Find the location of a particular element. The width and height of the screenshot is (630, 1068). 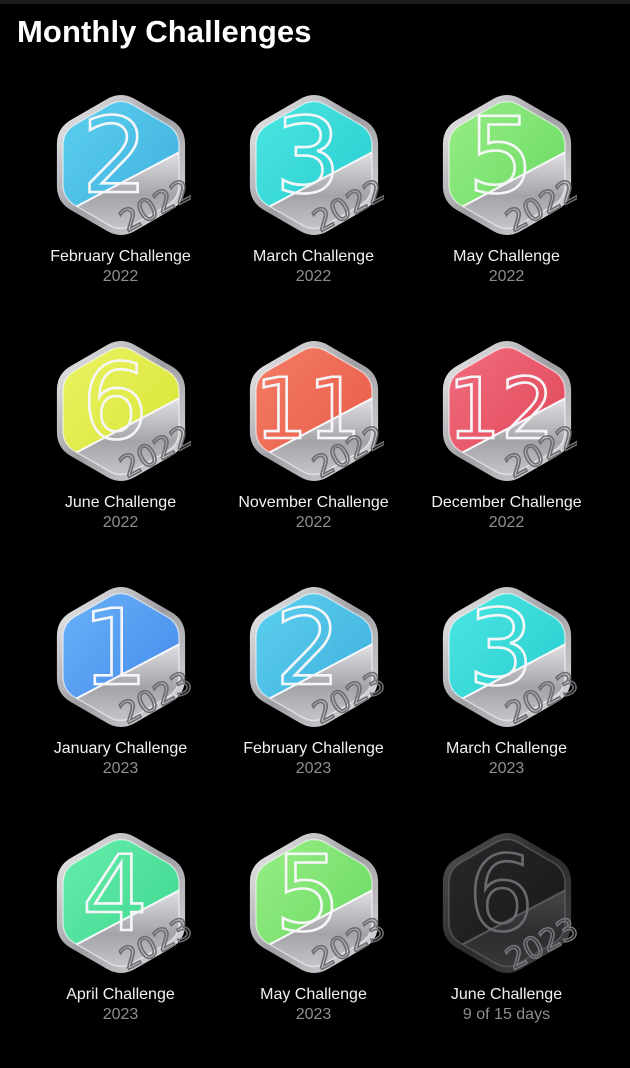

challenge-badge-item: 4 2023 April Challenge 2023 is located at coordinates (120, 945).